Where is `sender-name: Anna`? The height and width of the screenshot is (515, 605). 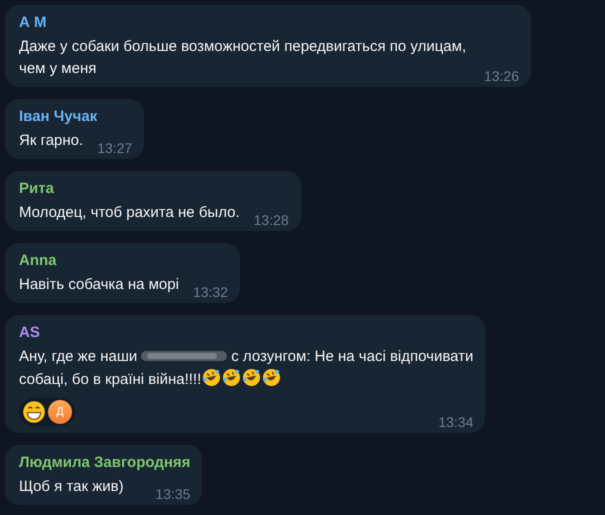 sender-name: Anna is located at coordinates (123, 261).